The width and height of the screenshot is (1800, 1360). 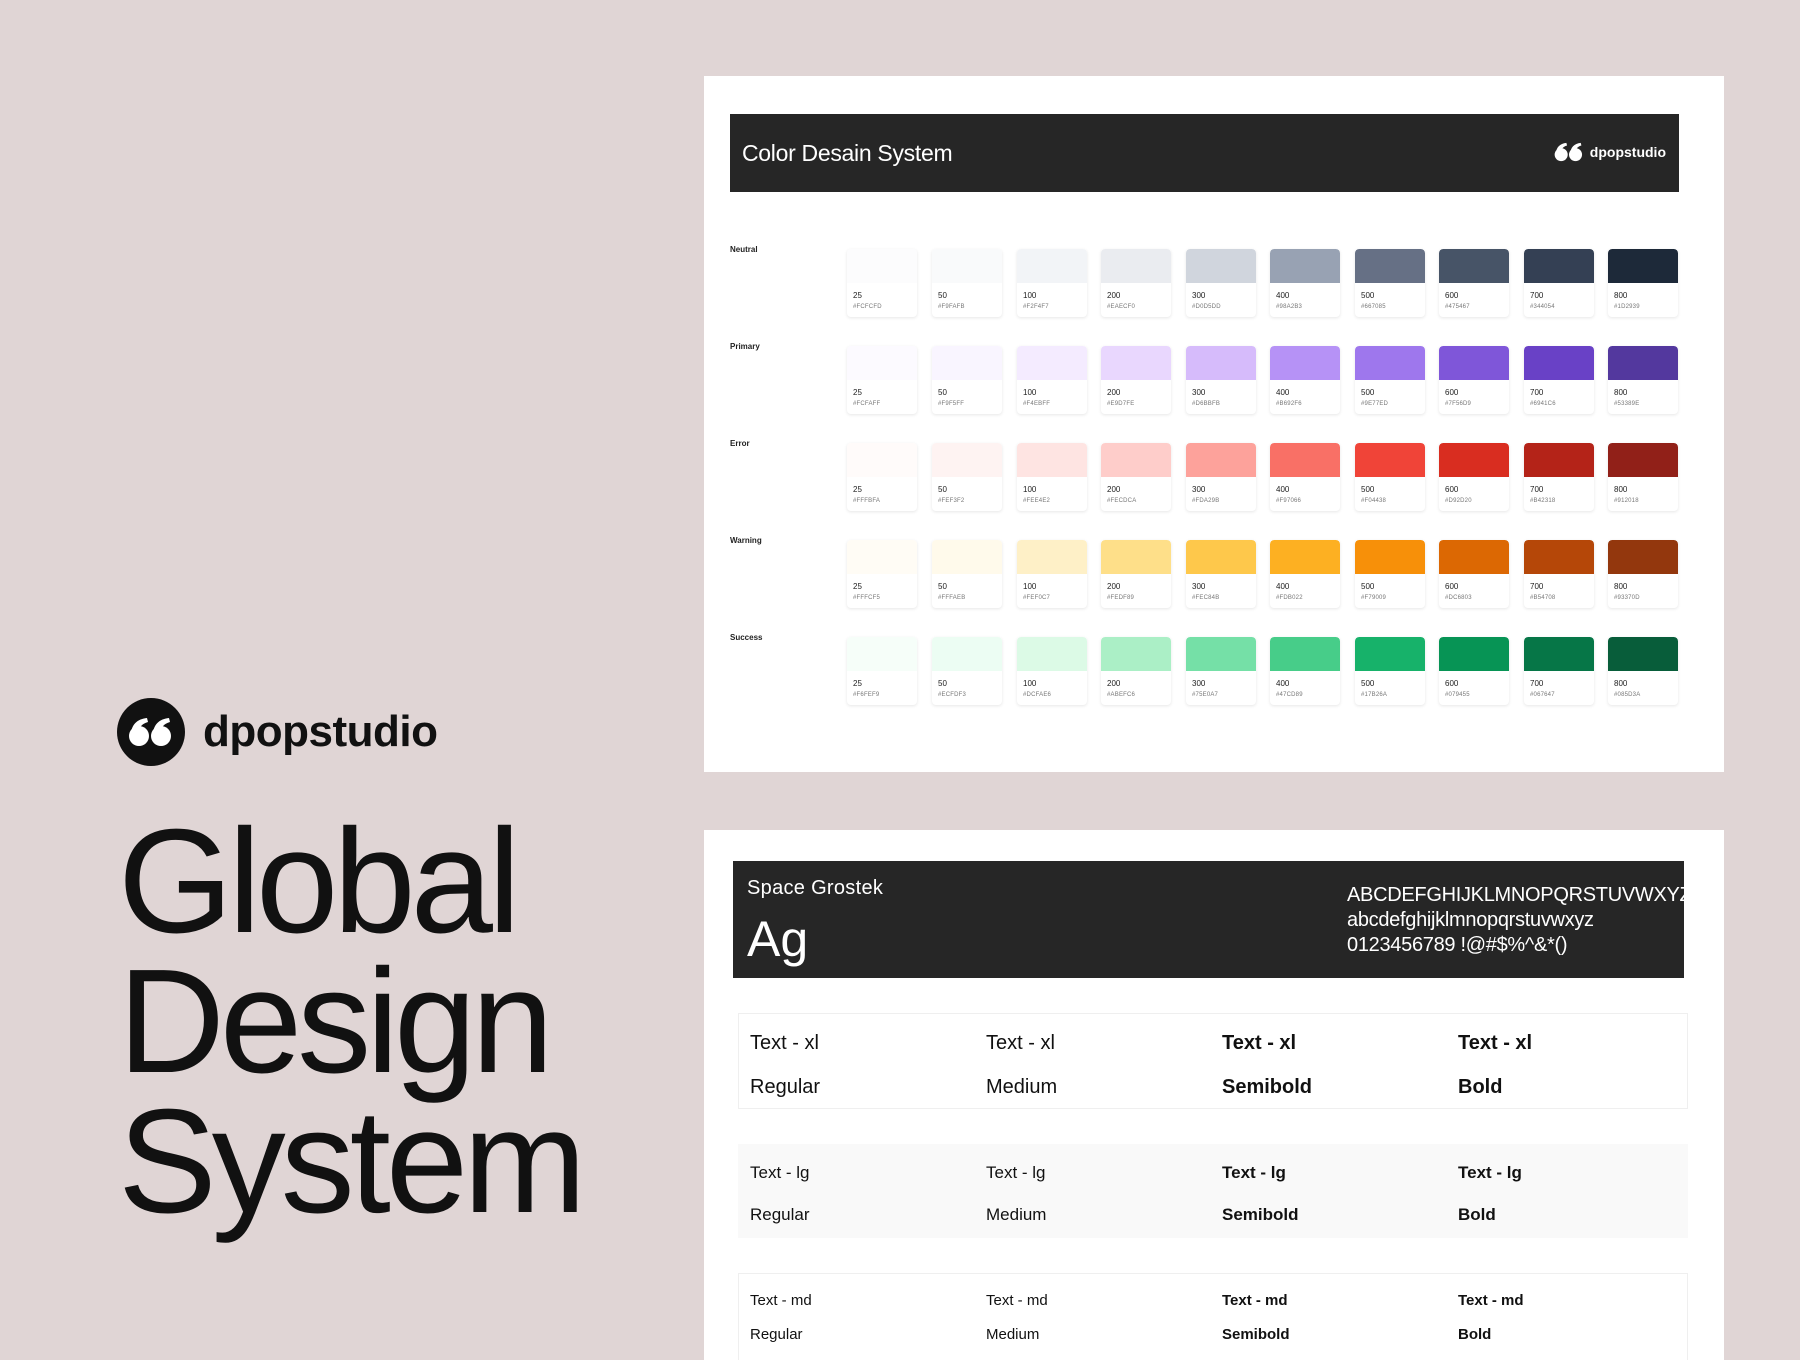 What do you see at coordinates (882, 283) in the screenshot?
I see `color-swatch: 25 #FCFCFD` at bounding box center [882, 283].